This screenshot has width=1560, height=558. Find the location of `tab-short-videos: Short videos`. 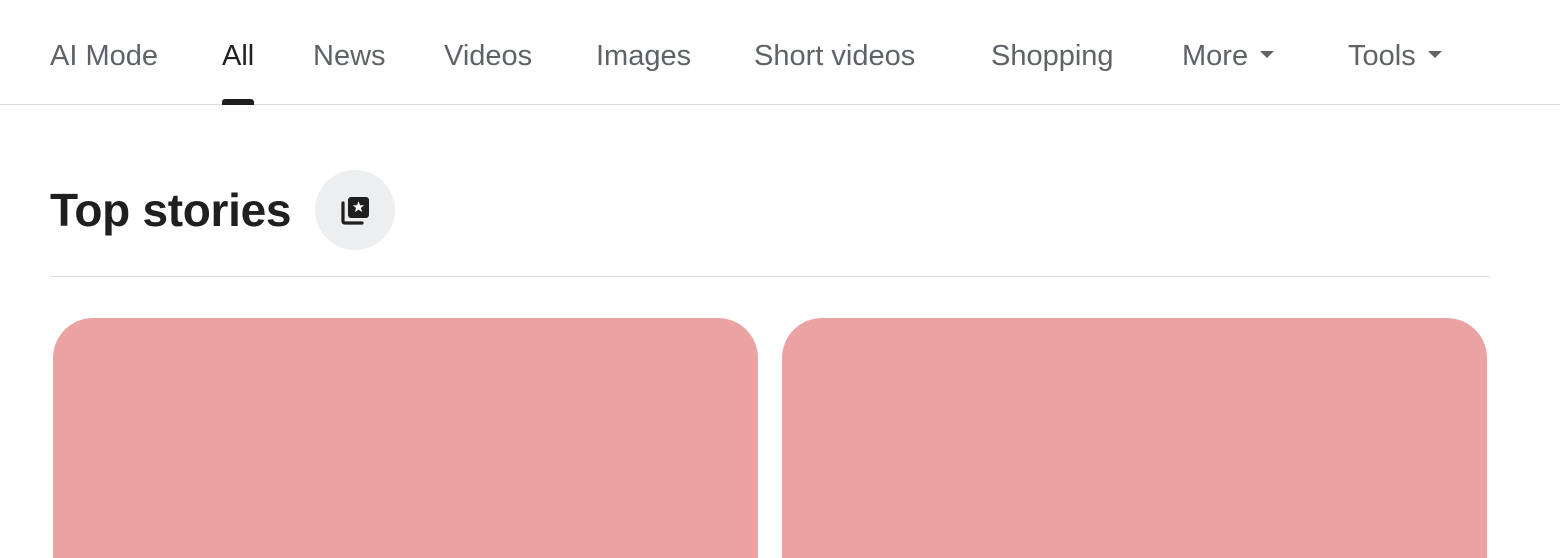

tab-short-videos: Short videos is located at coordinates (834, 70).